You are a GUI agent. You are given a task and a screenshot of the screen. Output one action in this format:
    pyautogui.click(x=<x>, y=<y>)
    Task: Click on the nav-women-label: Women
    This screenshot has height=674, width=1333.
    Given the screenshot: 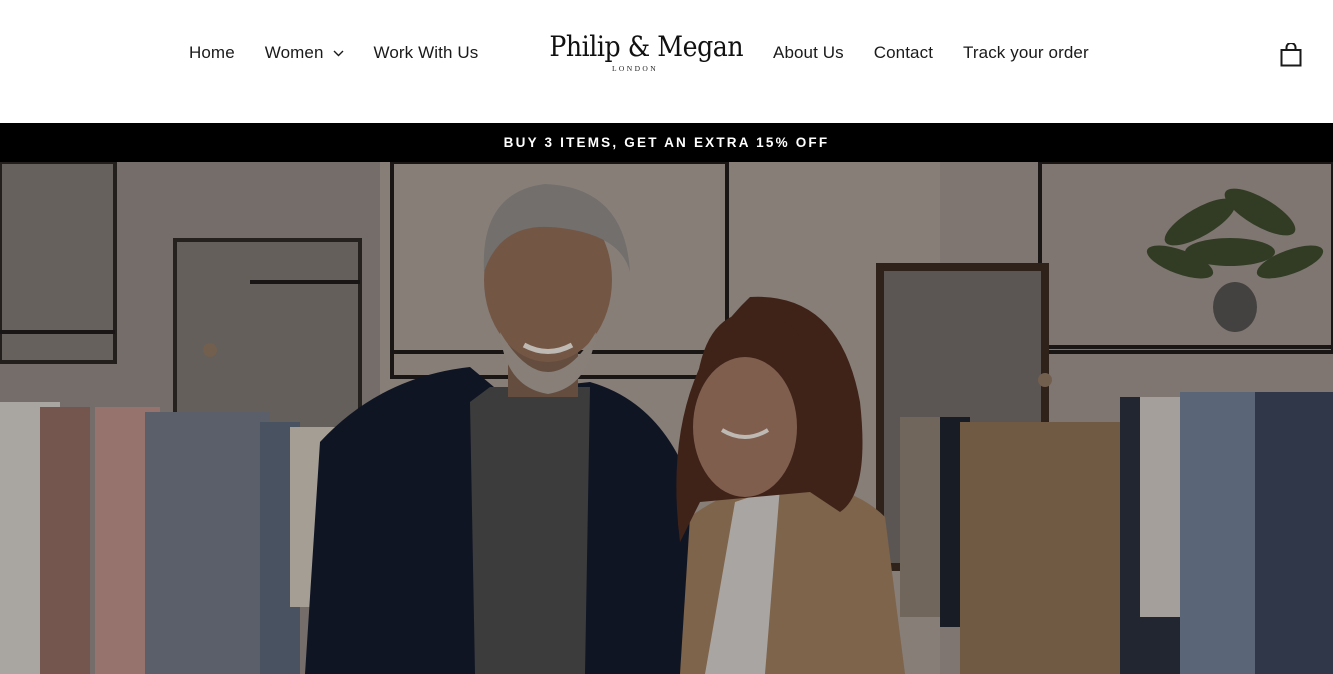 What is the action you would take?
    pyautogui.click(x=294, y=52)
    